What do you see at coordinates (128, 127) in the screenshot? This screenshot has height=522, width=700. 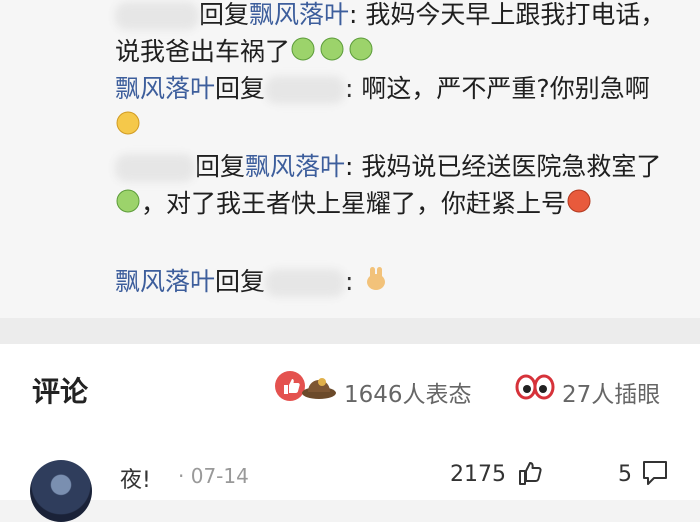 I see `worried-emoji-icon` at bounding box center [128, 127].